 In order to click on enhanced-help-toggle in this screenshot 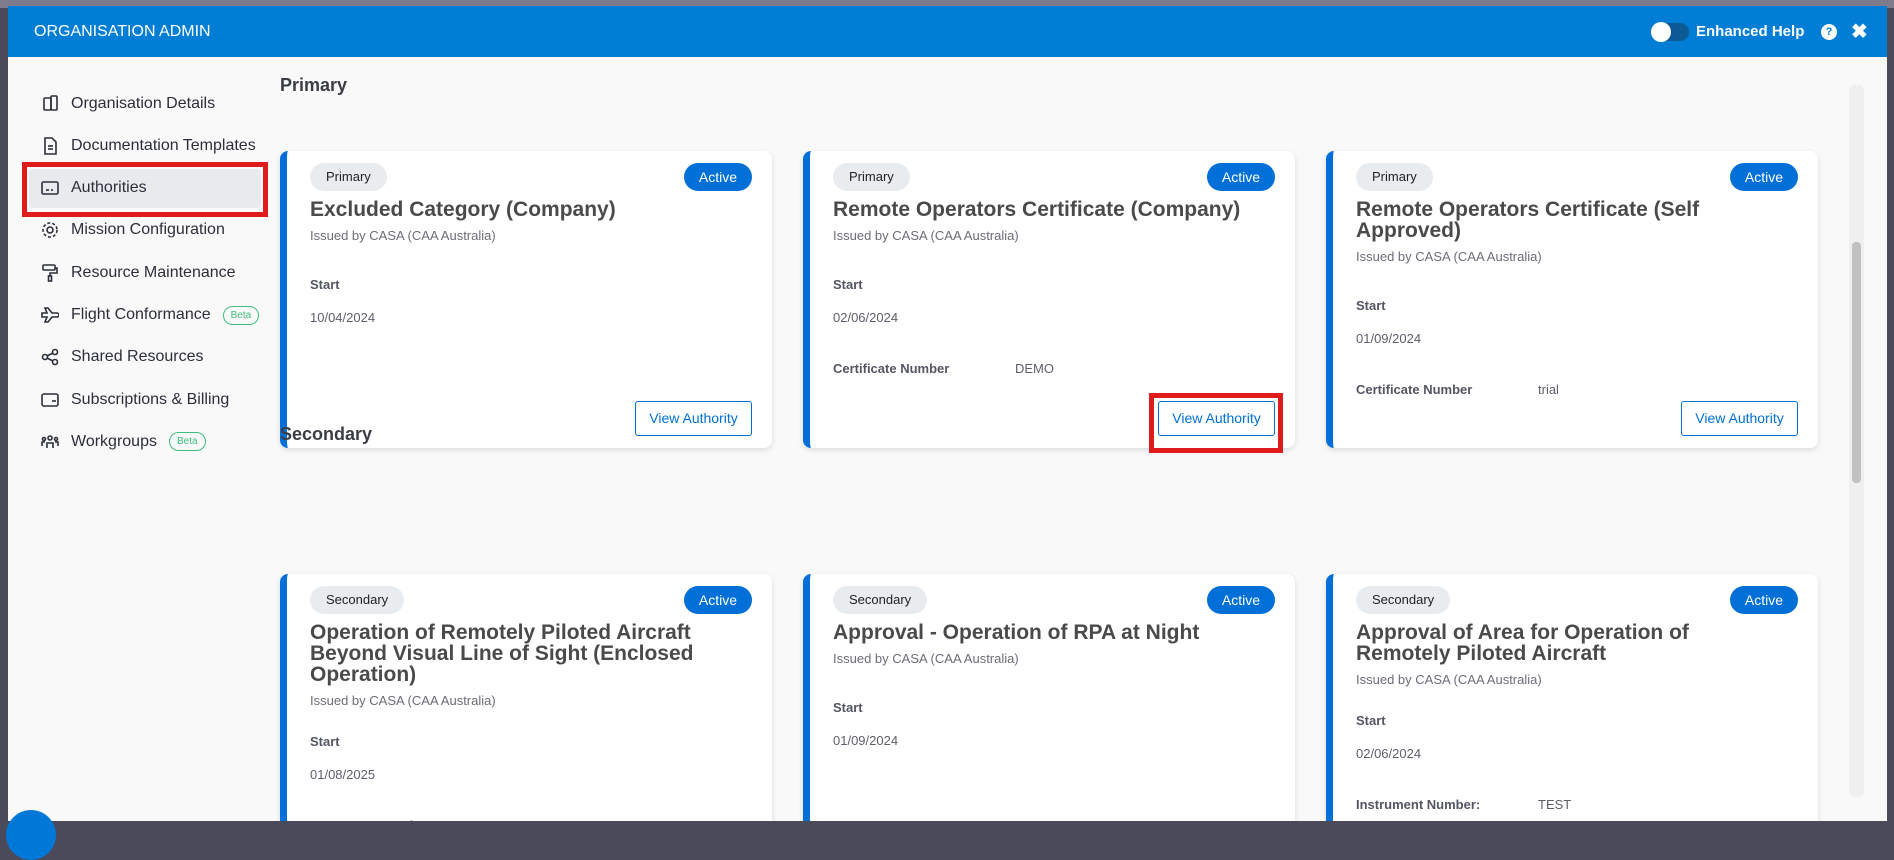, I will do `click(1670, 32)`.